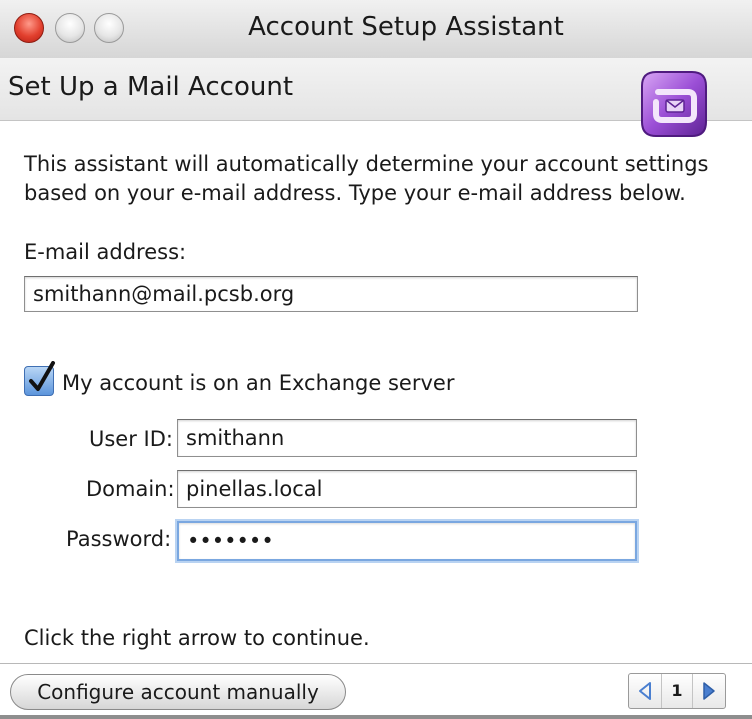 This screenshot has height=719, width=752. Describe the element at coordinates (406, 27) in the screenshot. I see `window-title: Account Setup Assistant` at that location.